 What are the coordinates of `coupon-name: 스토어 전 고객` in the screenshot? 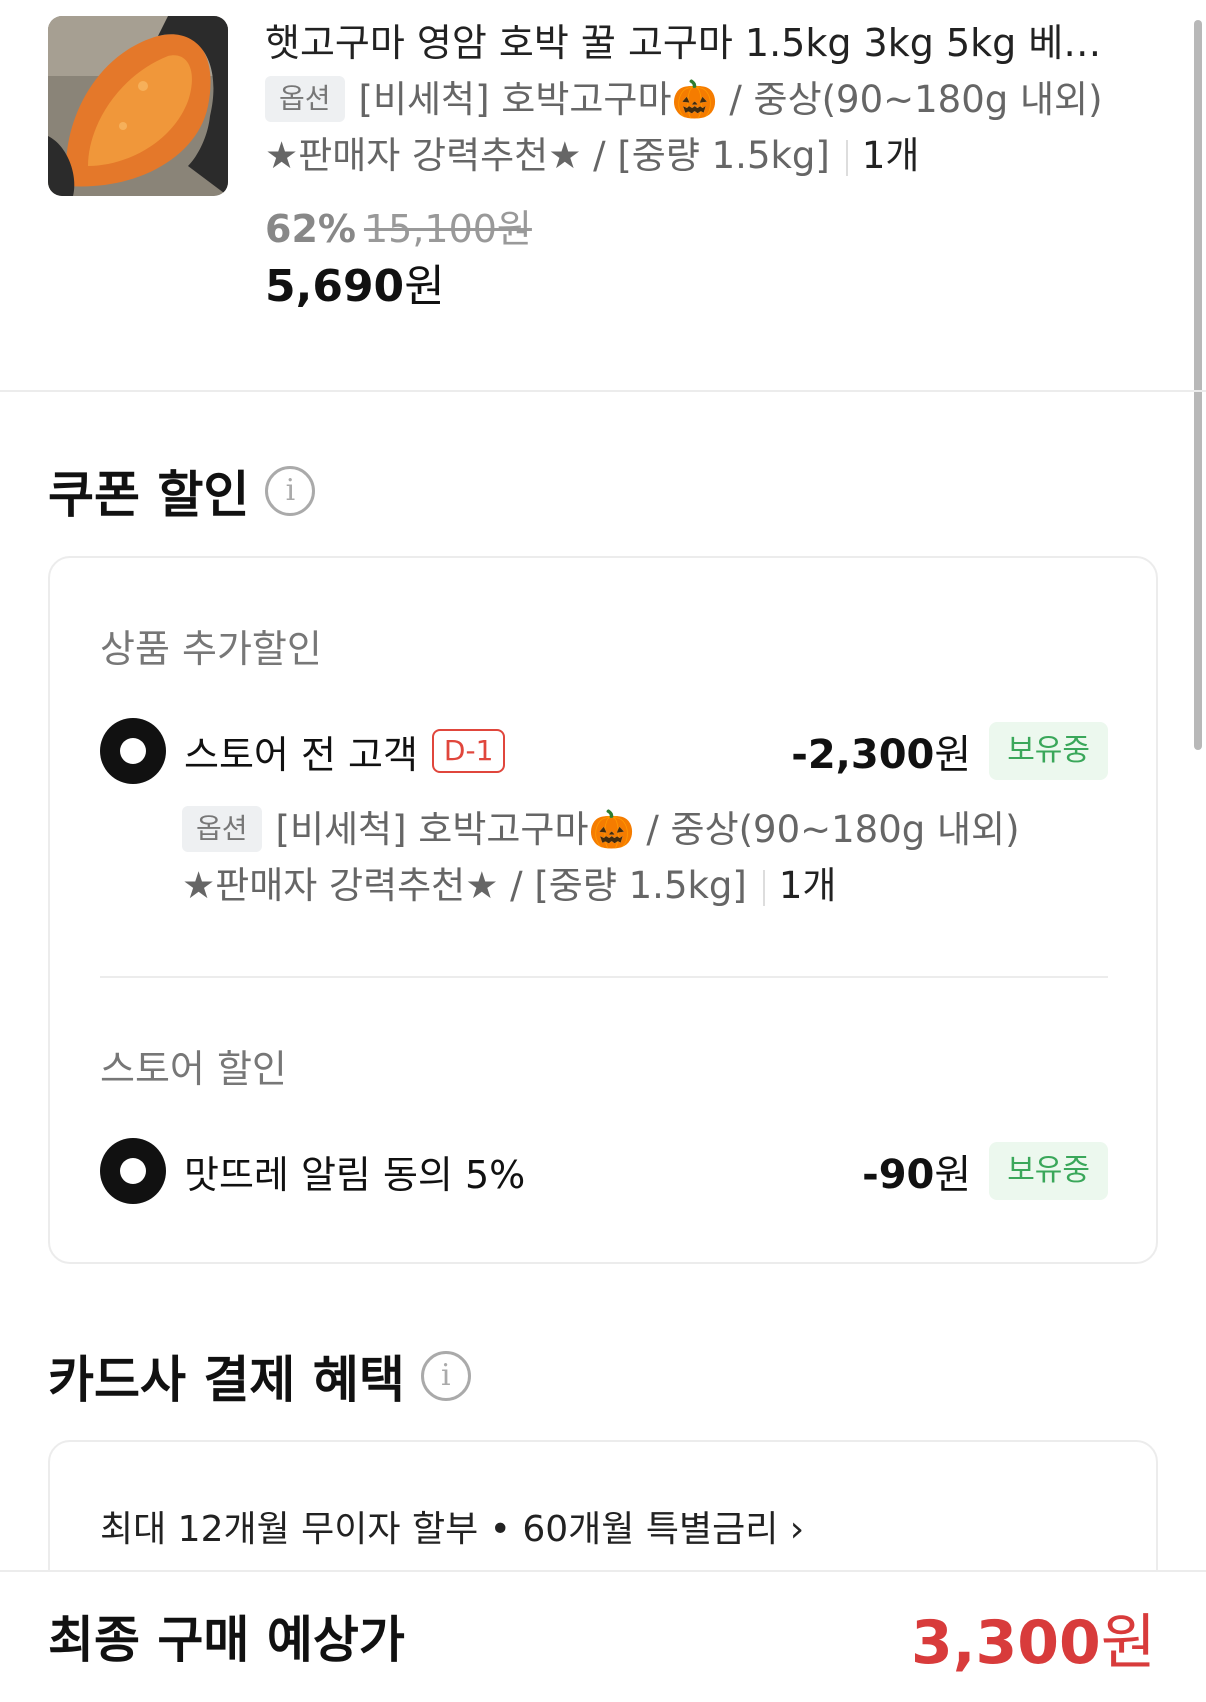 It's located at (301, 754).